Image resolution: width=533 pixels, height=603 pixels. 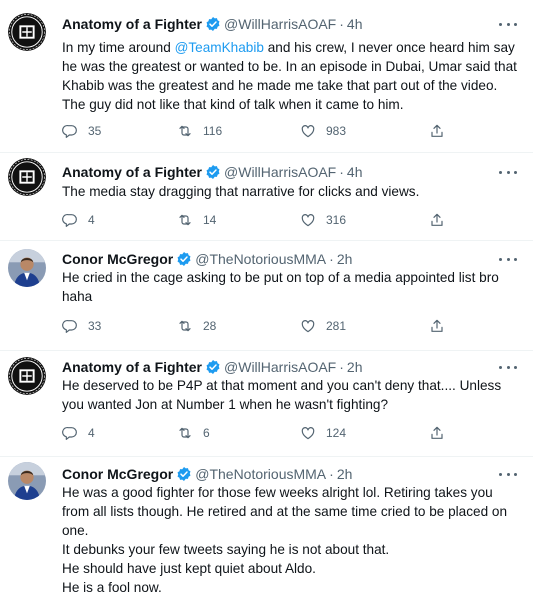 What do you see at coordinates (91, 433) in the screenshot?
I see `replies-count: 4` at bounding box center [91, 433].